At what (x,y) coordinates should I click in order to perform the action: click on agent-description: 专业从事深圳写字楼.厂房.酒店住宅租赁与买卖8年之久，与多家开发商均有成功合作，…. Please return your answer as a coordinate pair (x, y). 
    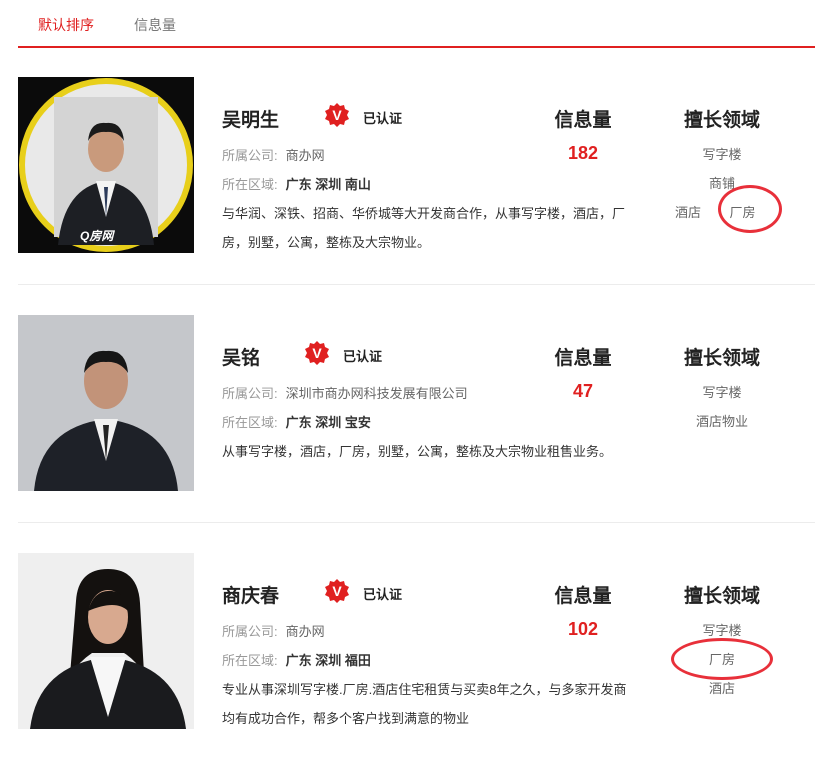
    Looking at the image, I should click on (424, 704).